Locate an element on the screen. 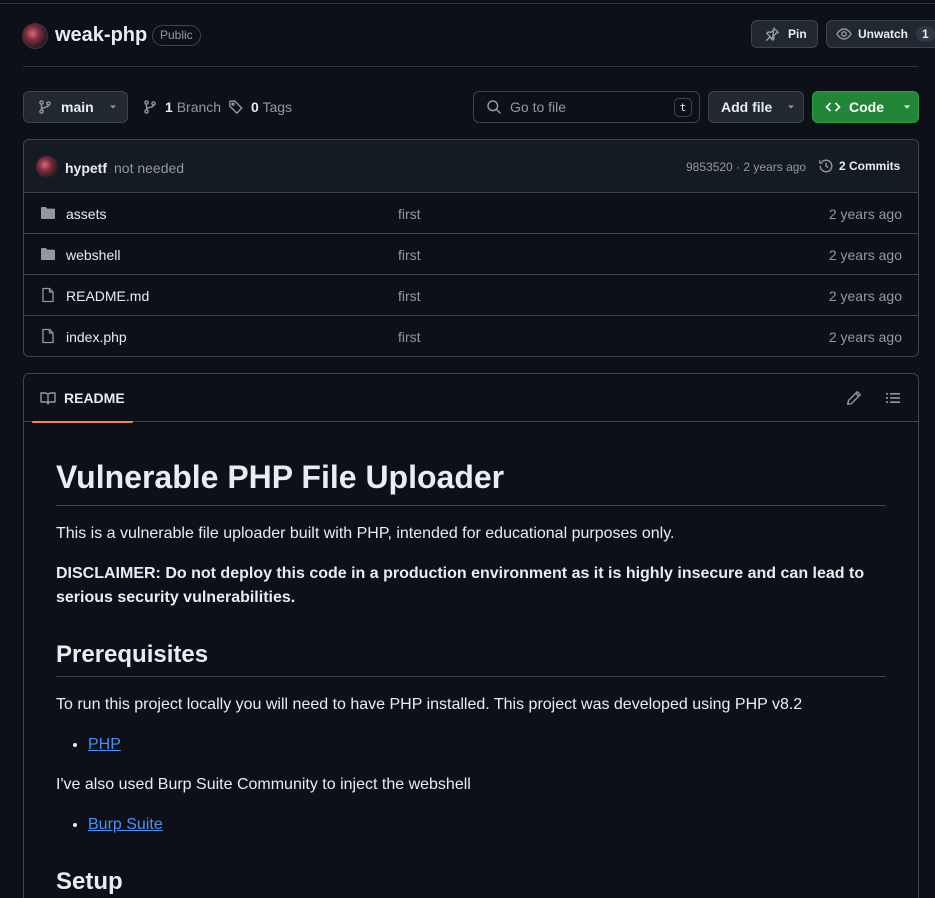 This screenshot has width=935, height=898. go-to-file-placeholder: Go to file is located at coordinates (538, 107).